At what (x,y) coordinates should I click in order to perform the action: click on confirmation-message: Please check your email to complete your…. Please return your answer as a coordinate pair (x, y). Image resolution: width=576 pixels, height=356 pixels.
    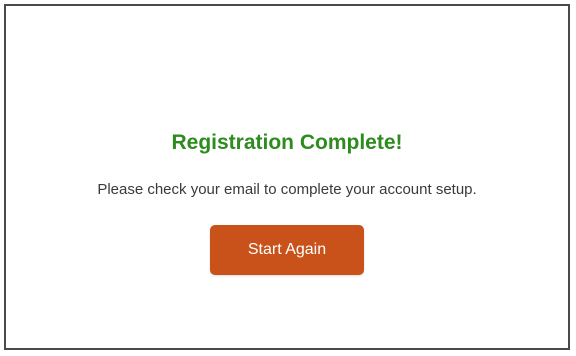
    Looking at the image, I should click on (287, 189).